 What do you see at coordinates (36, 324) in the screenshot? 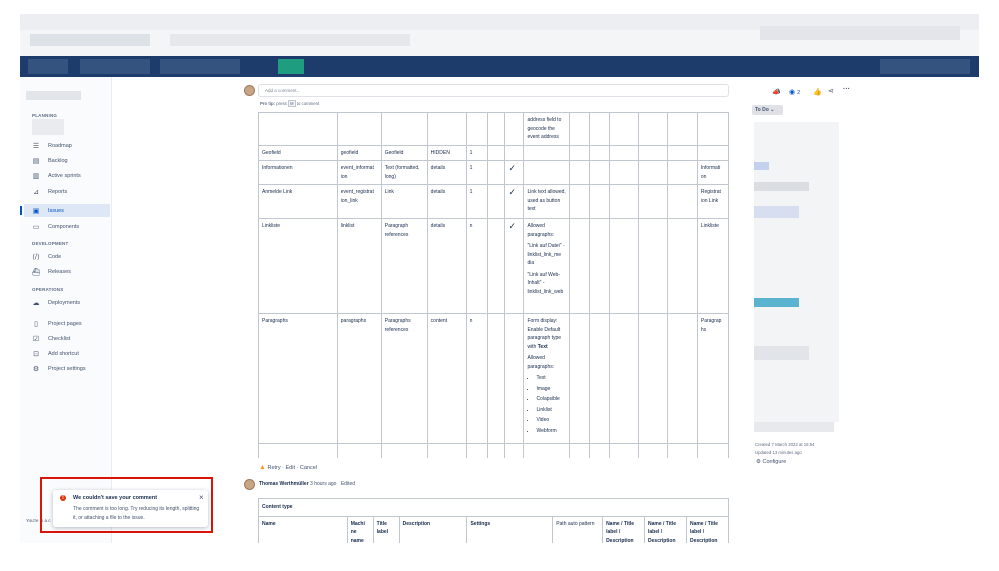
I see `page-icon: ▯` at bounding box center [36, 324].